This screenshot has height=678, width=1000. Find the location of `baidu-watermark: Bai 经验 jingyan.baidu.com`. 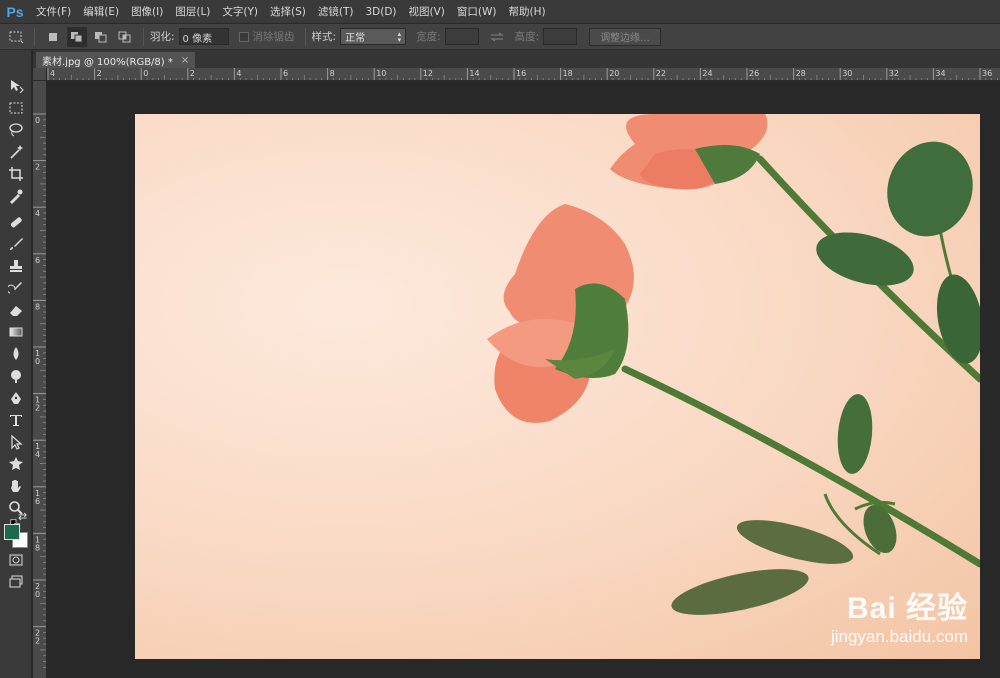

baidu-watermark: Bai 经验 jingyan.baidu.com is located at coordinates (899, 615).